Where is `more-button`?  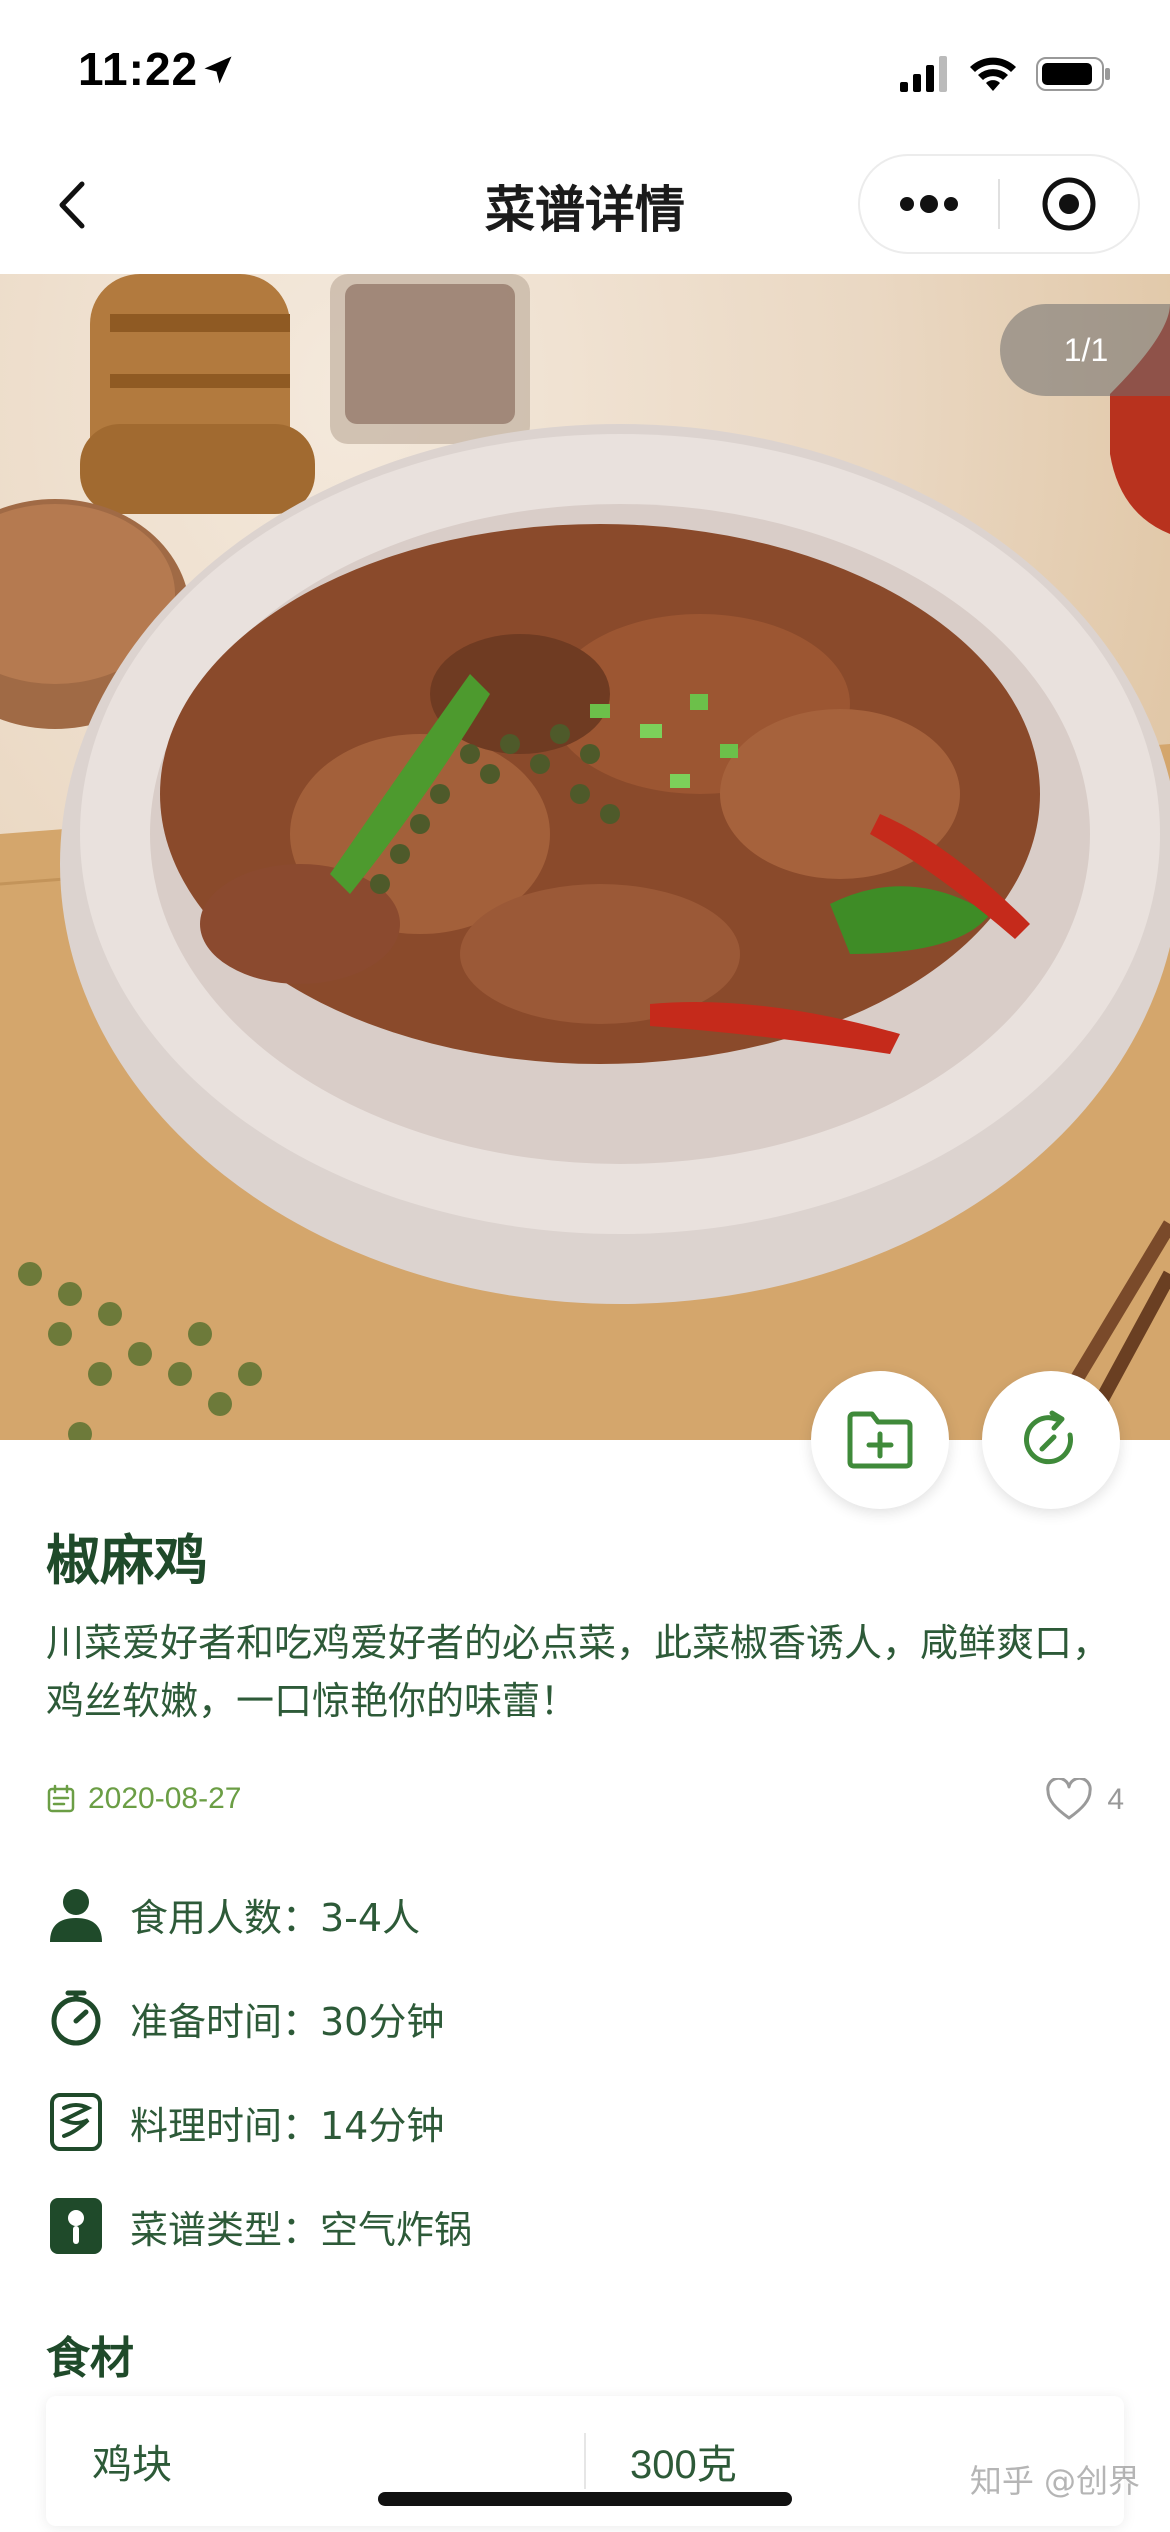 more-button is located at coordinates (929, 204).